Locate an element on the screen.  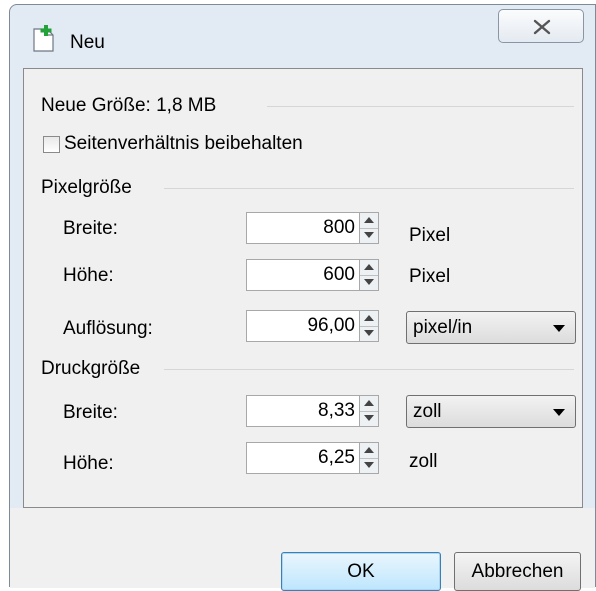
print-width-input: 8,33 is located at coordinates (303, 411).